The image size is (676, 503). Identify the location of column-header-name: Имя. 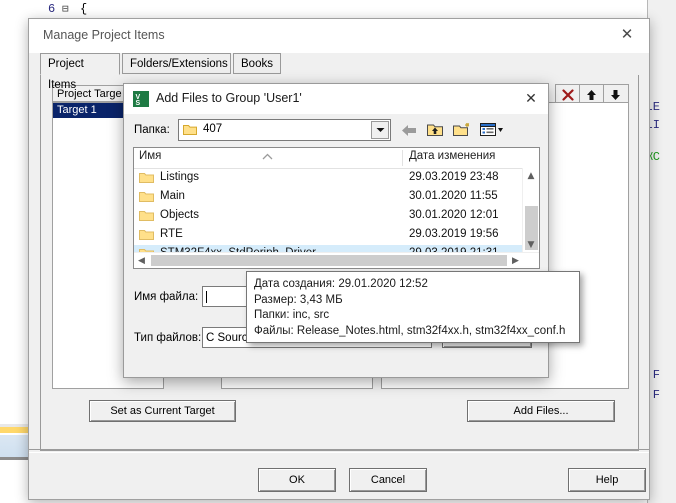
(150, 156).